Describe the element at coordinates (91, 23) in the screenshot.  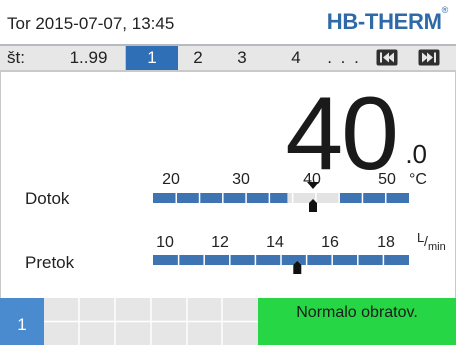
I see `date-time: Tor 2015-07-07, 13:45` at that location.